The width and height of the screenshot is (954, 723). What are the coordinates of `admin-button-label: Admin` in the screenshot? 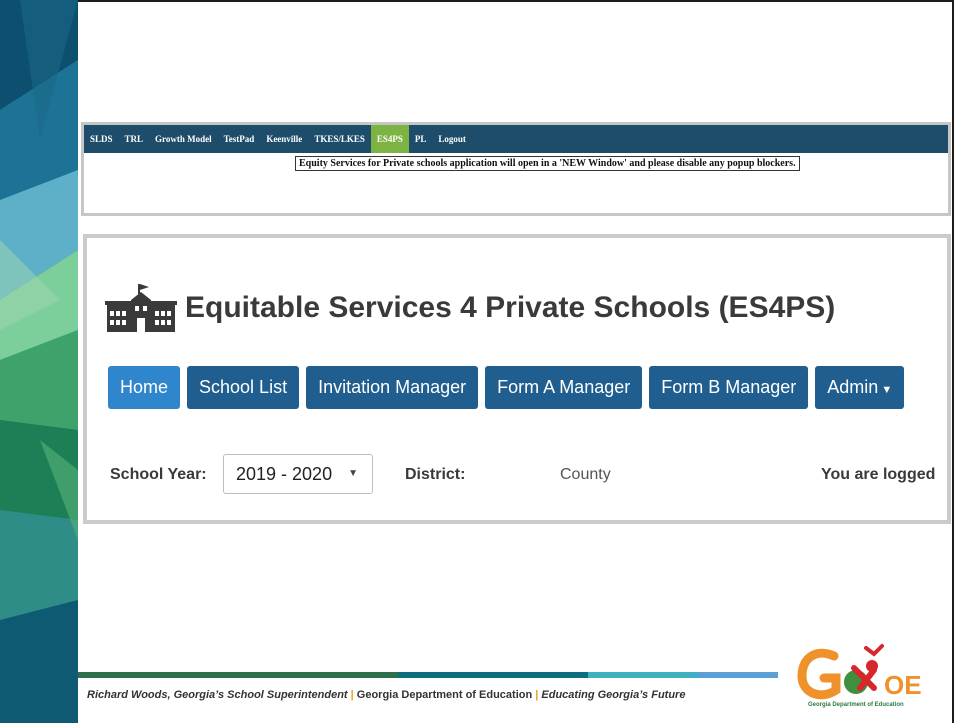 It's located at (853, 387).